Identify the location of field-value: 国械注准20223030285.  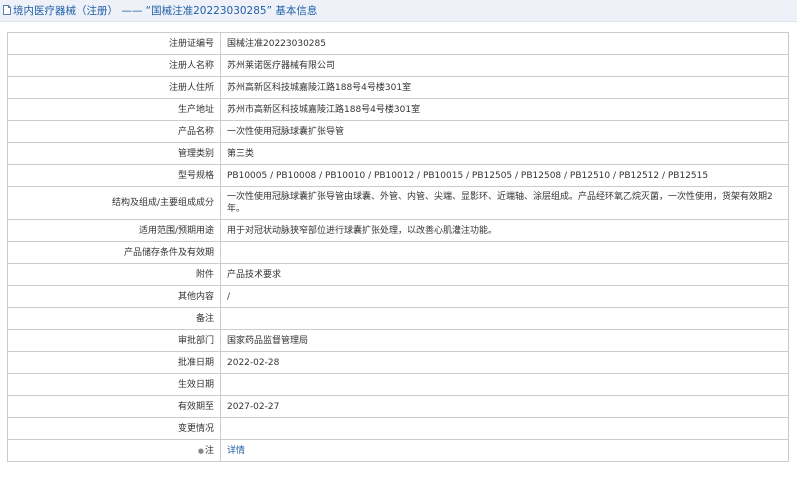
(504, 43).